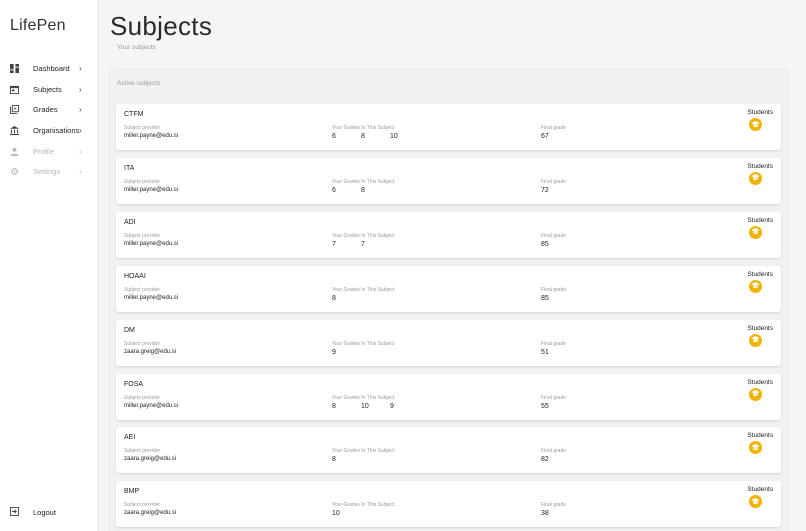 This screenshot has height=531, width=806. What do you see at coordinates (545, 514) in the screenshot?
I see `final-grade-value: 38` at bounding box center [545, 514].